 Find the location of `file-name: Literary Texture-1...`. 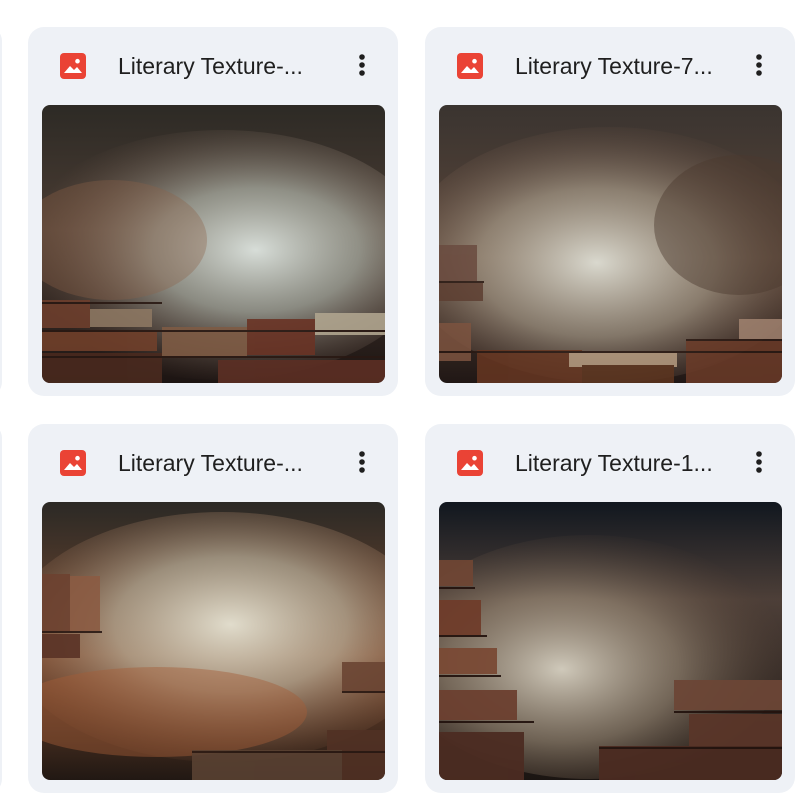

file-name: Literary Texture-1... is located at coordinates (614, 463).